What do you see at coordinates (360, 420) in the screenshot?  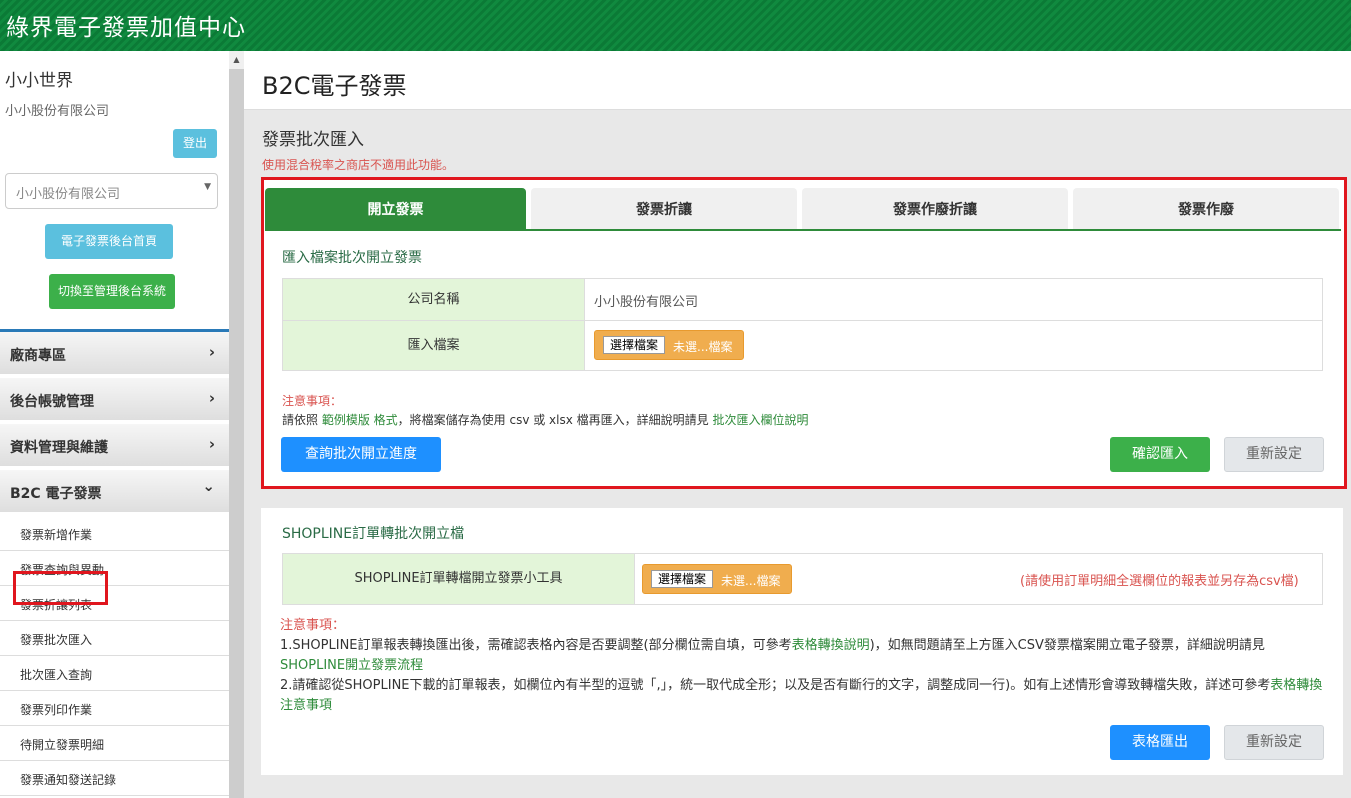 I see `sample-template-link: 範例模版 格式` at bounding box center [360, 420].